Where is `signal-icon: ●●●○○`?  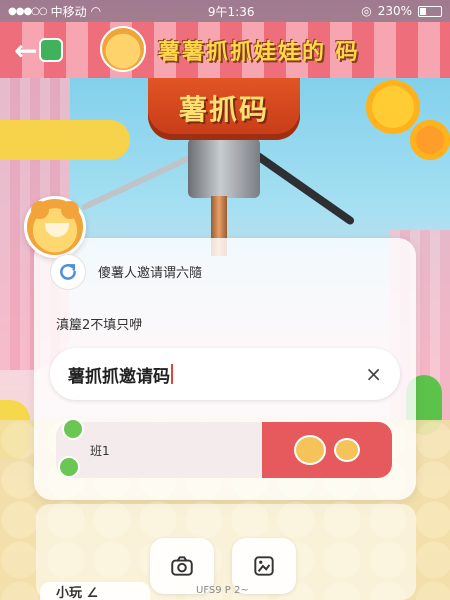 signal-icon: ●●●○○ is located at coordinates (28, 11).